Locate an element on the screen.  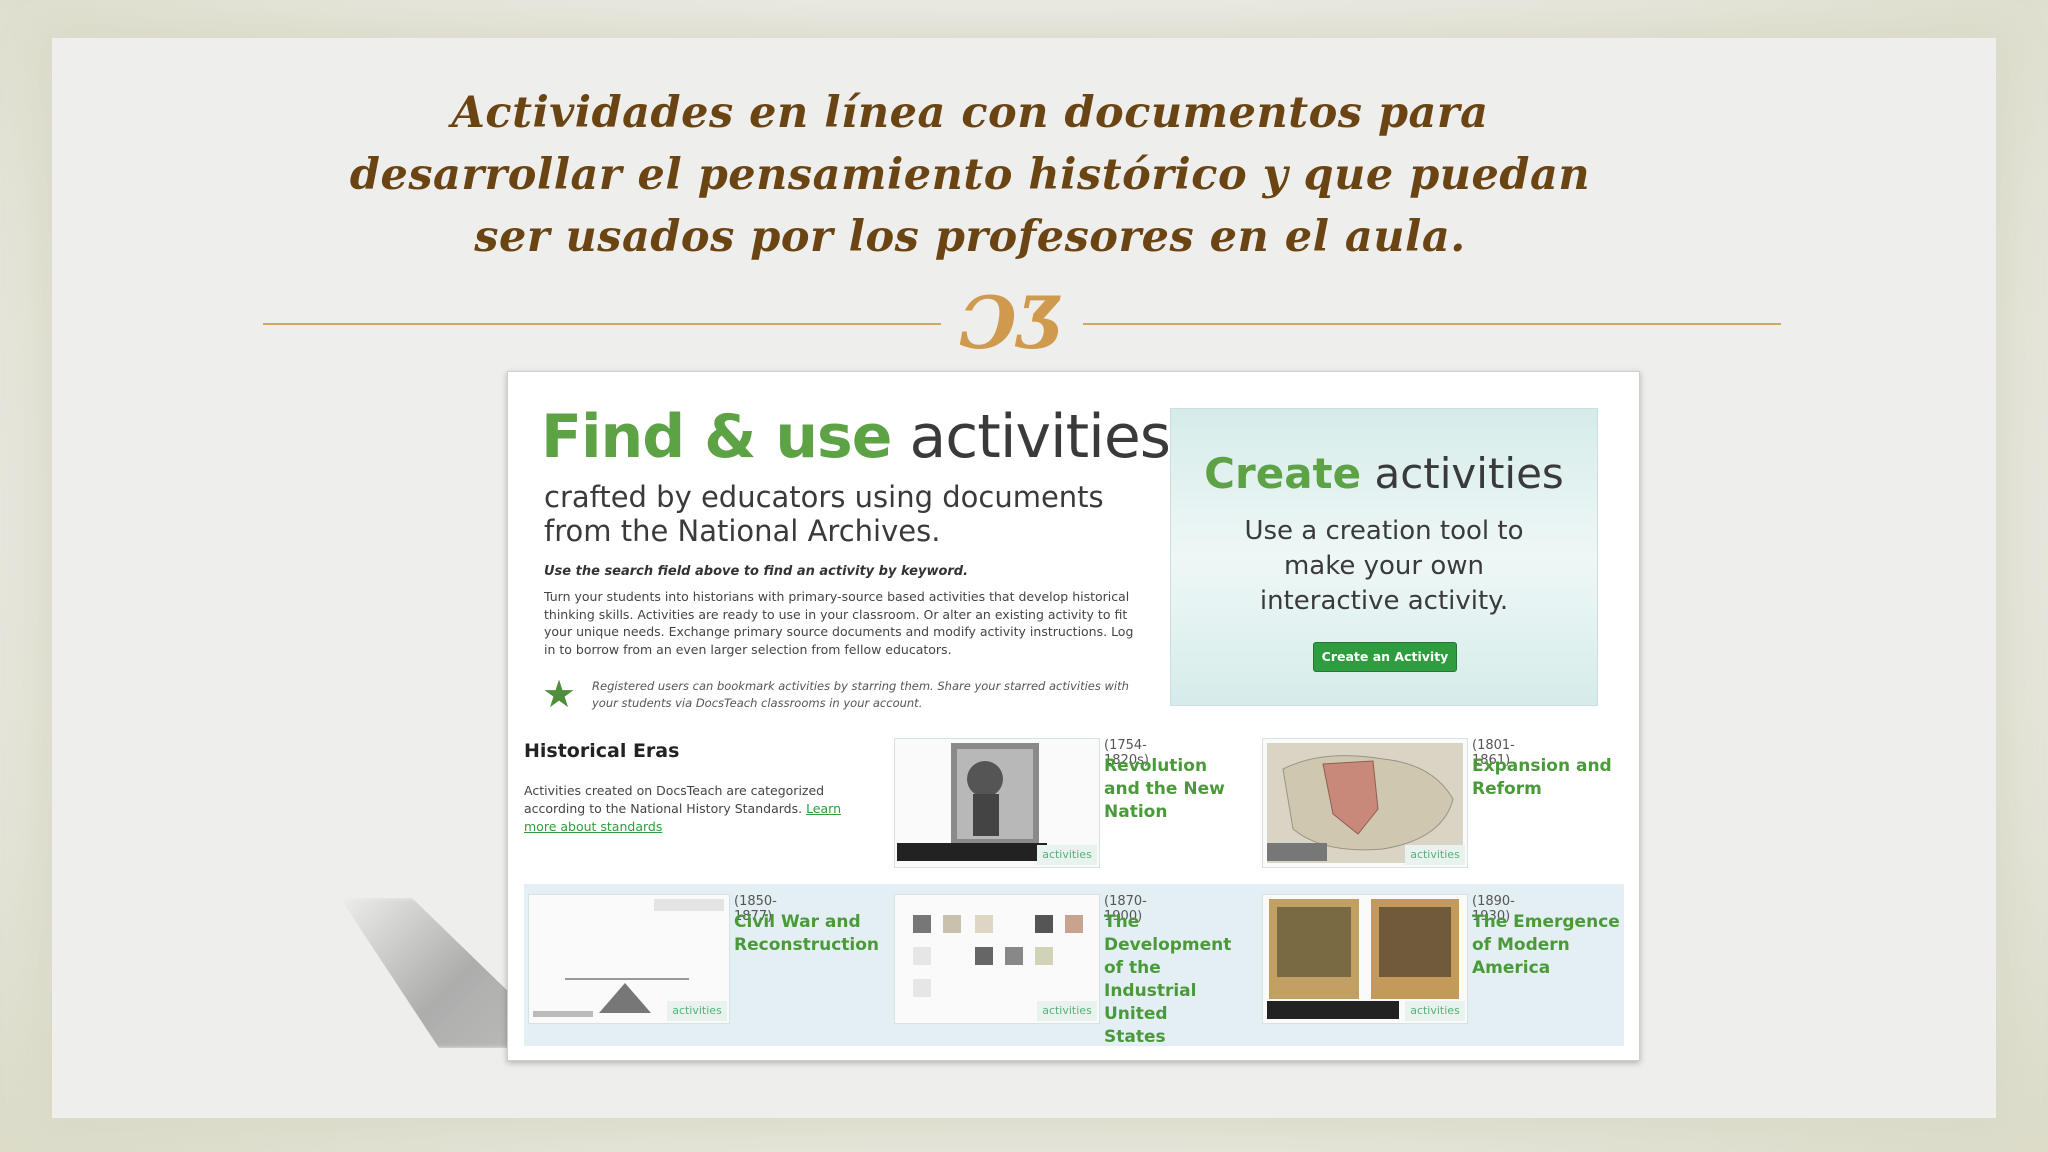
create-heading-green: Create is located at coordinates (1283, 473).